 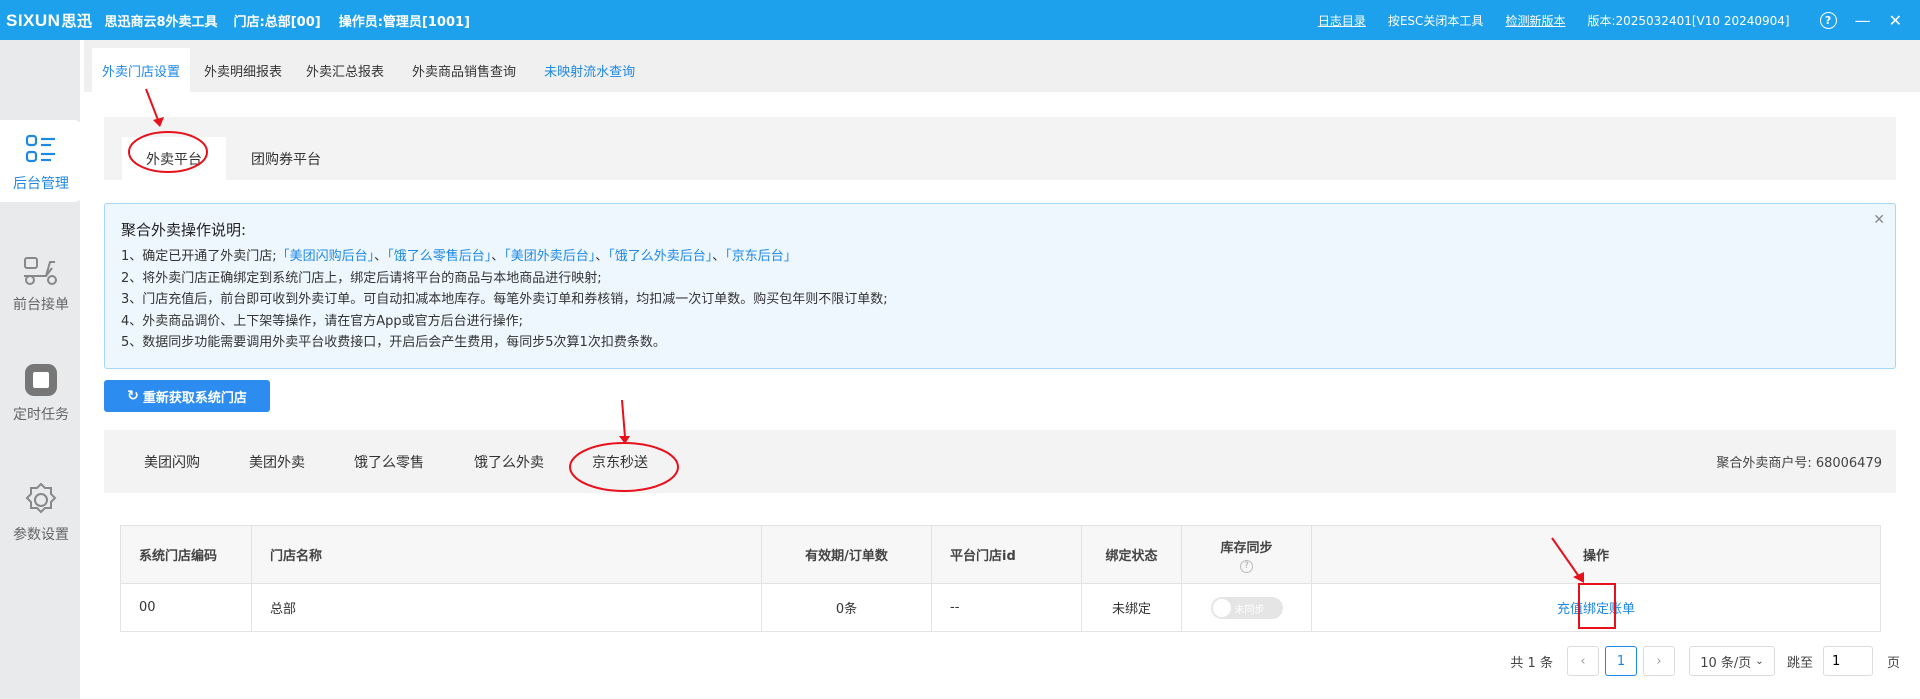 What do you see at coordinates (186, 554) in the screenshot?
I see `col-store-code: 系统门店编码` at bounding box center [186, 554].